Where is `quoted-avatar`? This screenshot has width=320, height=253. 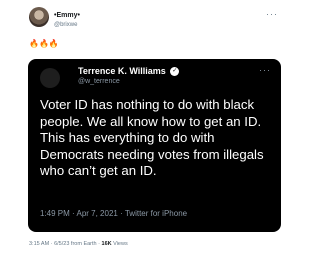 quoted-avatar is located at coordinates (50, 78).